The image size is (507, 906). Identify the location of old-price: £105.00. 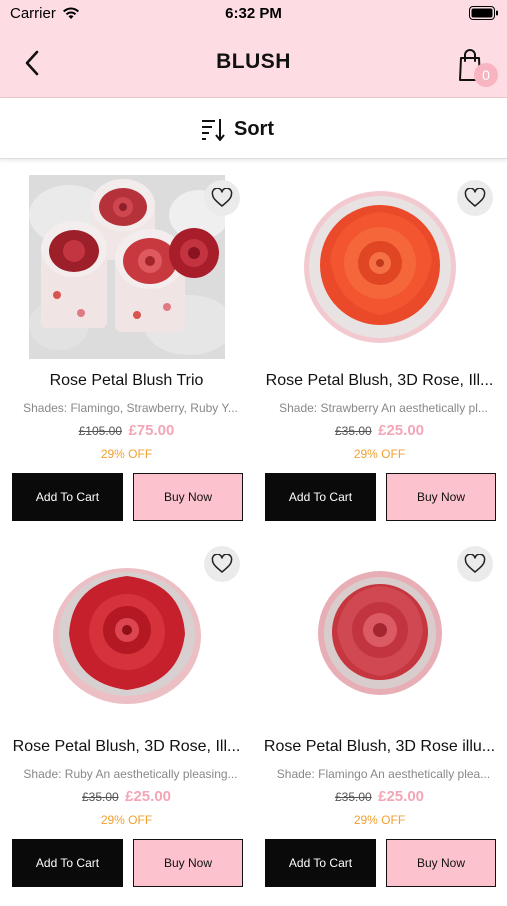
(100, 431).